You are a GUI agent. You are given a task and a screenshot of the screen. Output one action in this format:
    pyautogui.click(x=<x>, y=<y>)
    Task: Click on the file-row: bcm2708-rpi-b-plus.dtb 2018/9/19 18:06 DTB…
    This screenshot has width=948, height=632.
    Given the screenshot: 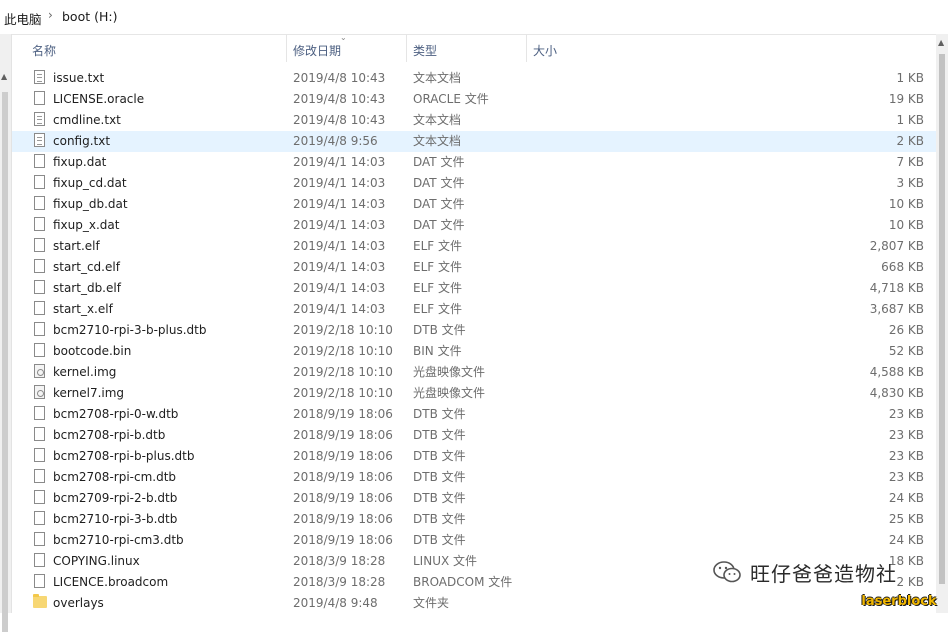 What is the action you would take?
    pyautogui.click(x=474, y=456)
    